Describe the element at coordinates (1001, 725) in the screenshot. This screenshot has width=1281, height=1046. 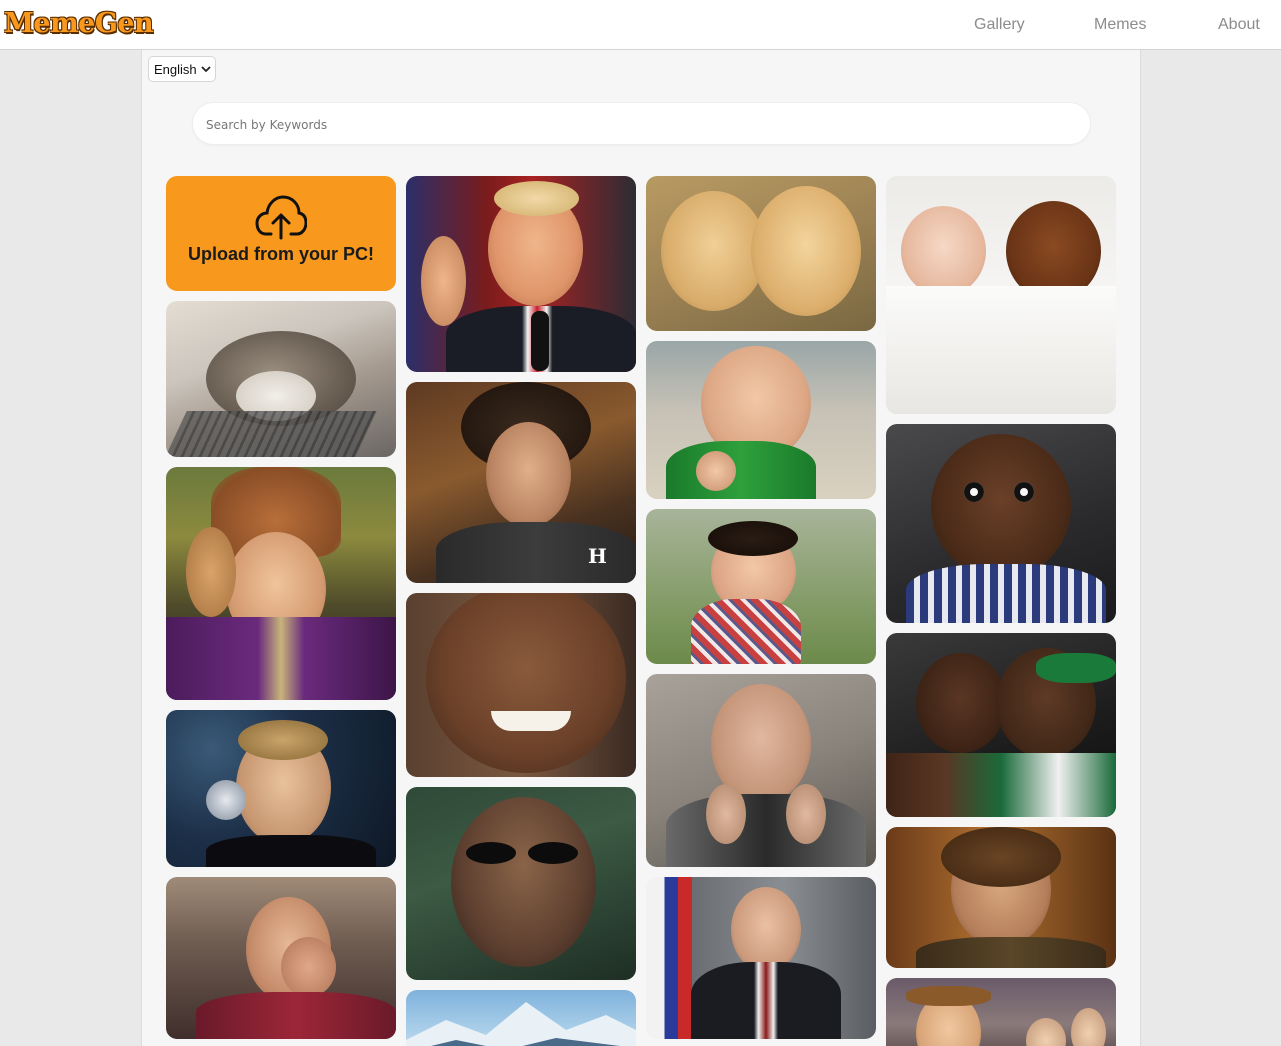
I see `meme-template-basketball-kiss` at that location.